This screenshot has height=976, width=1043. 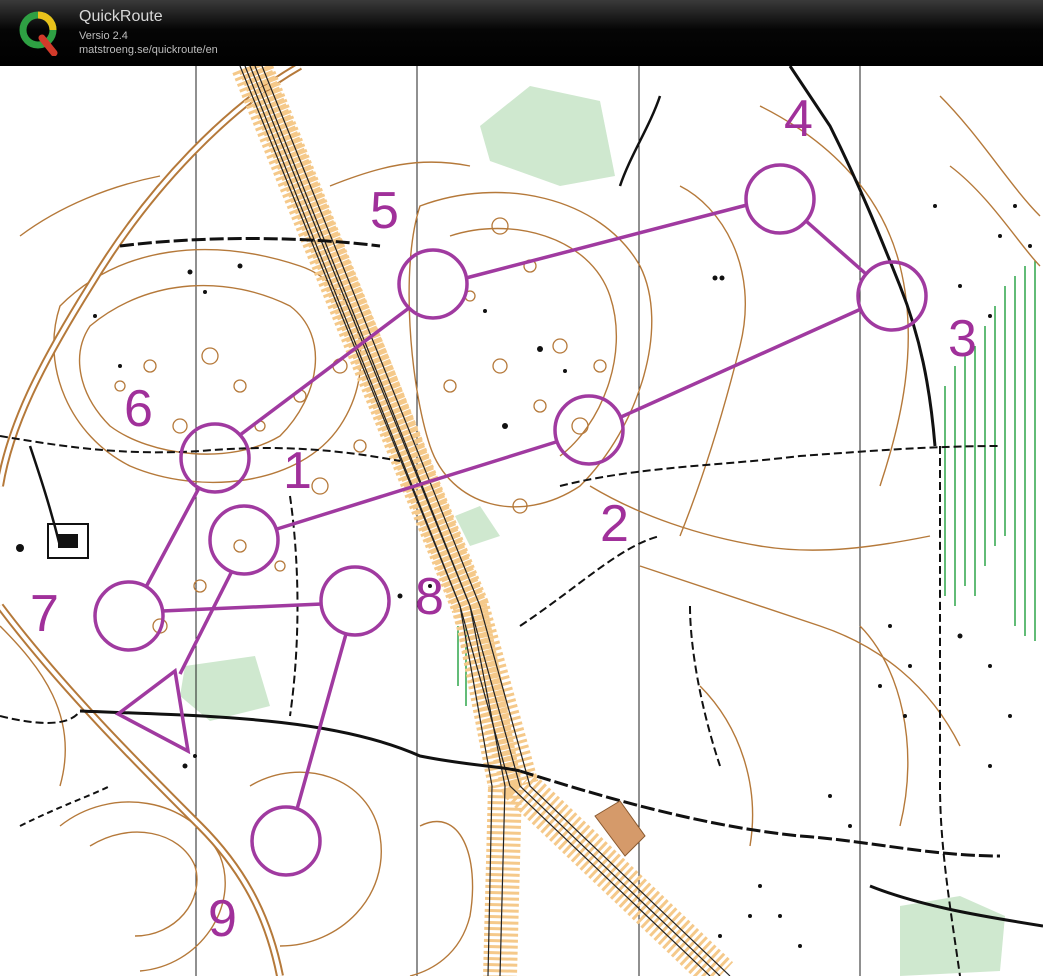 I want to click on control-number-5: 5, so click(x=384, y=211).